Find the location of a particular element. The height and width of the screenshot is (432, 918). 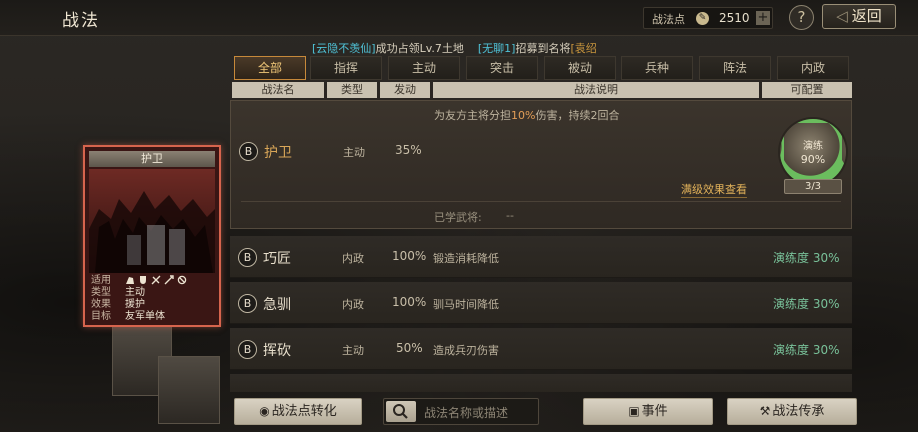

announcement-ticker: [云隐不羡仙]成功占领Lv.7土地 [无聊1]招募到名将[袁绍 is located at coordinates (492, 48).